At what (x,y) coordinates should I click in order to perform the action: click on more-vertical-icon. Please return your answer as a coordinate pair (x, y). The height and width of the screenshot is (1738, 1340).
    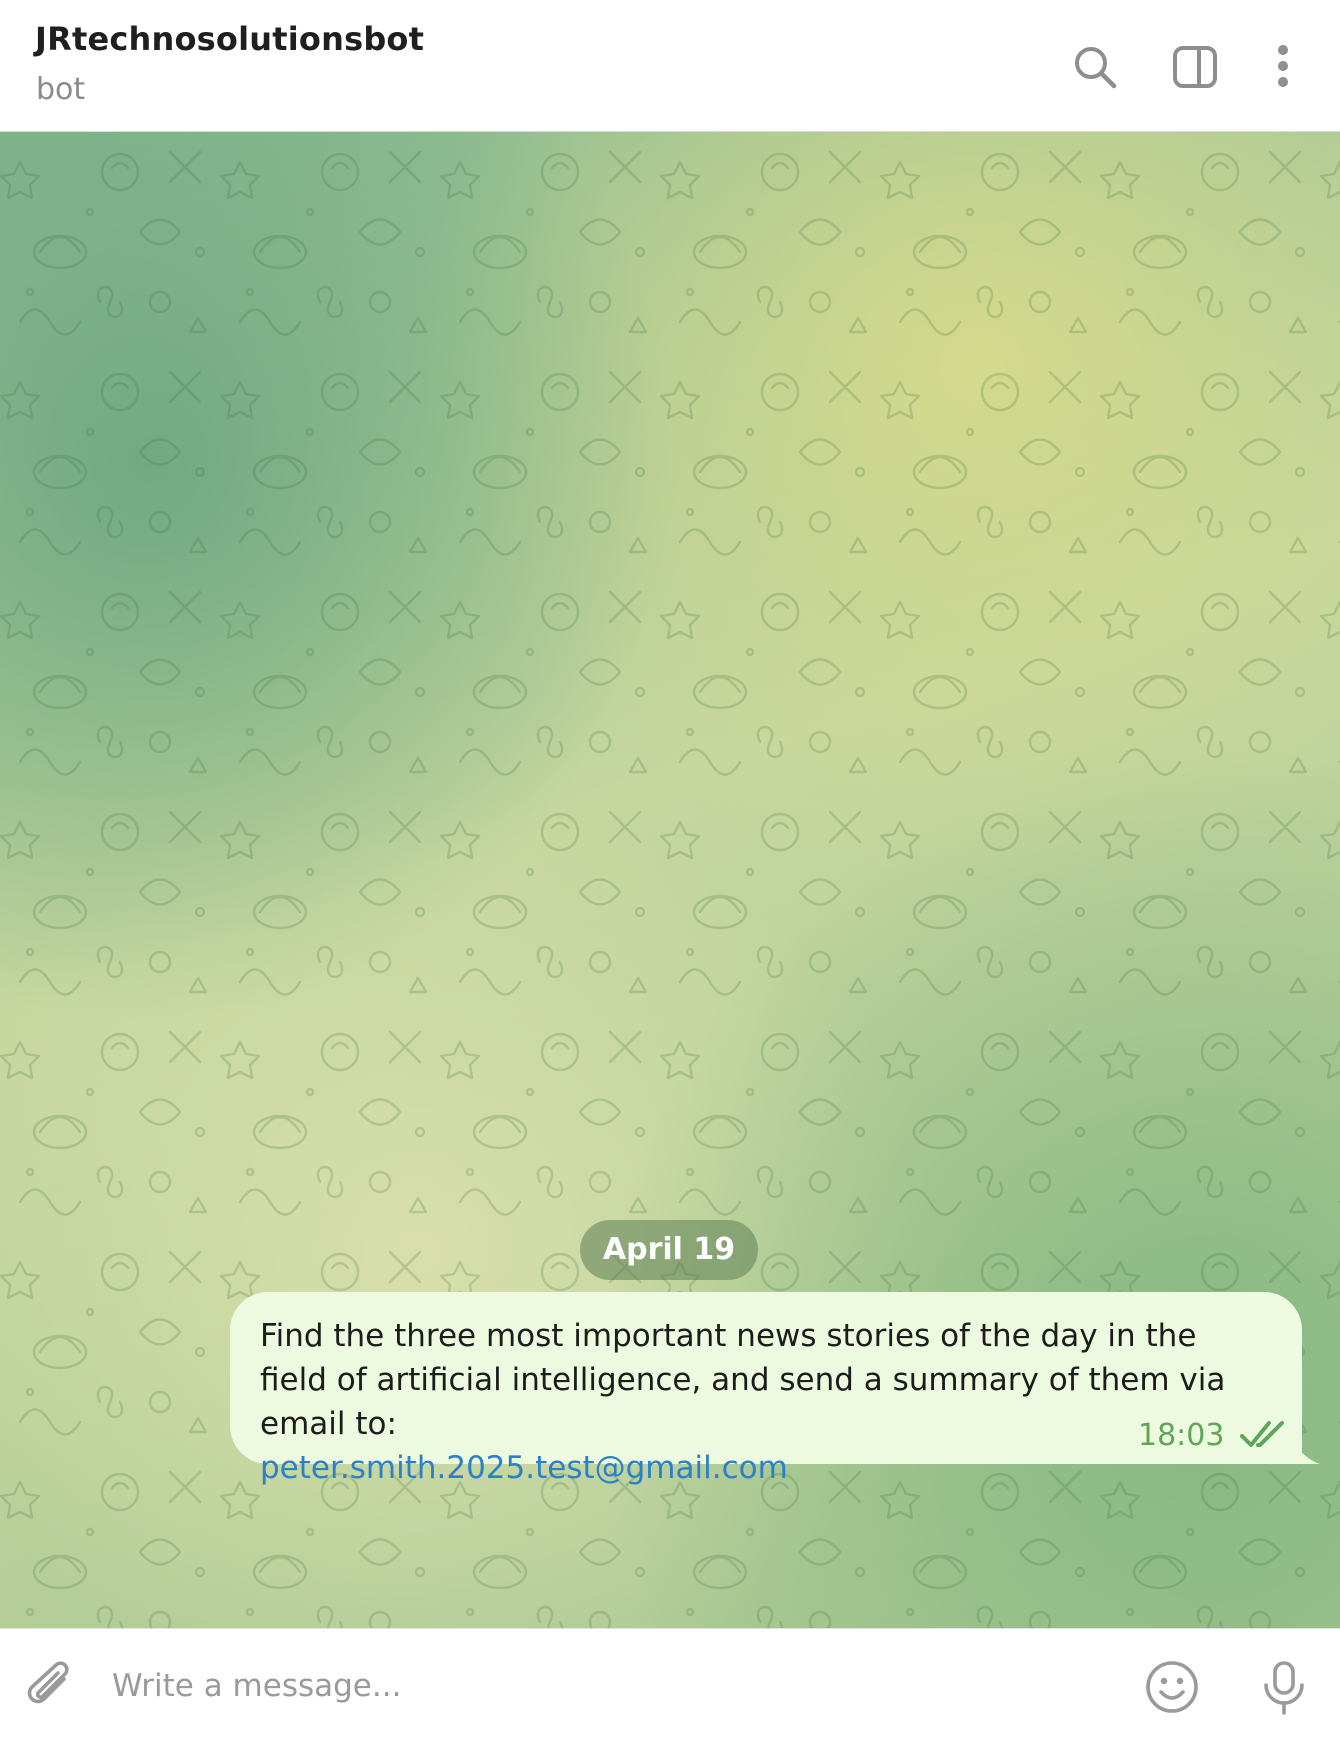
    Looking at the image, I should click on (1283, 67).